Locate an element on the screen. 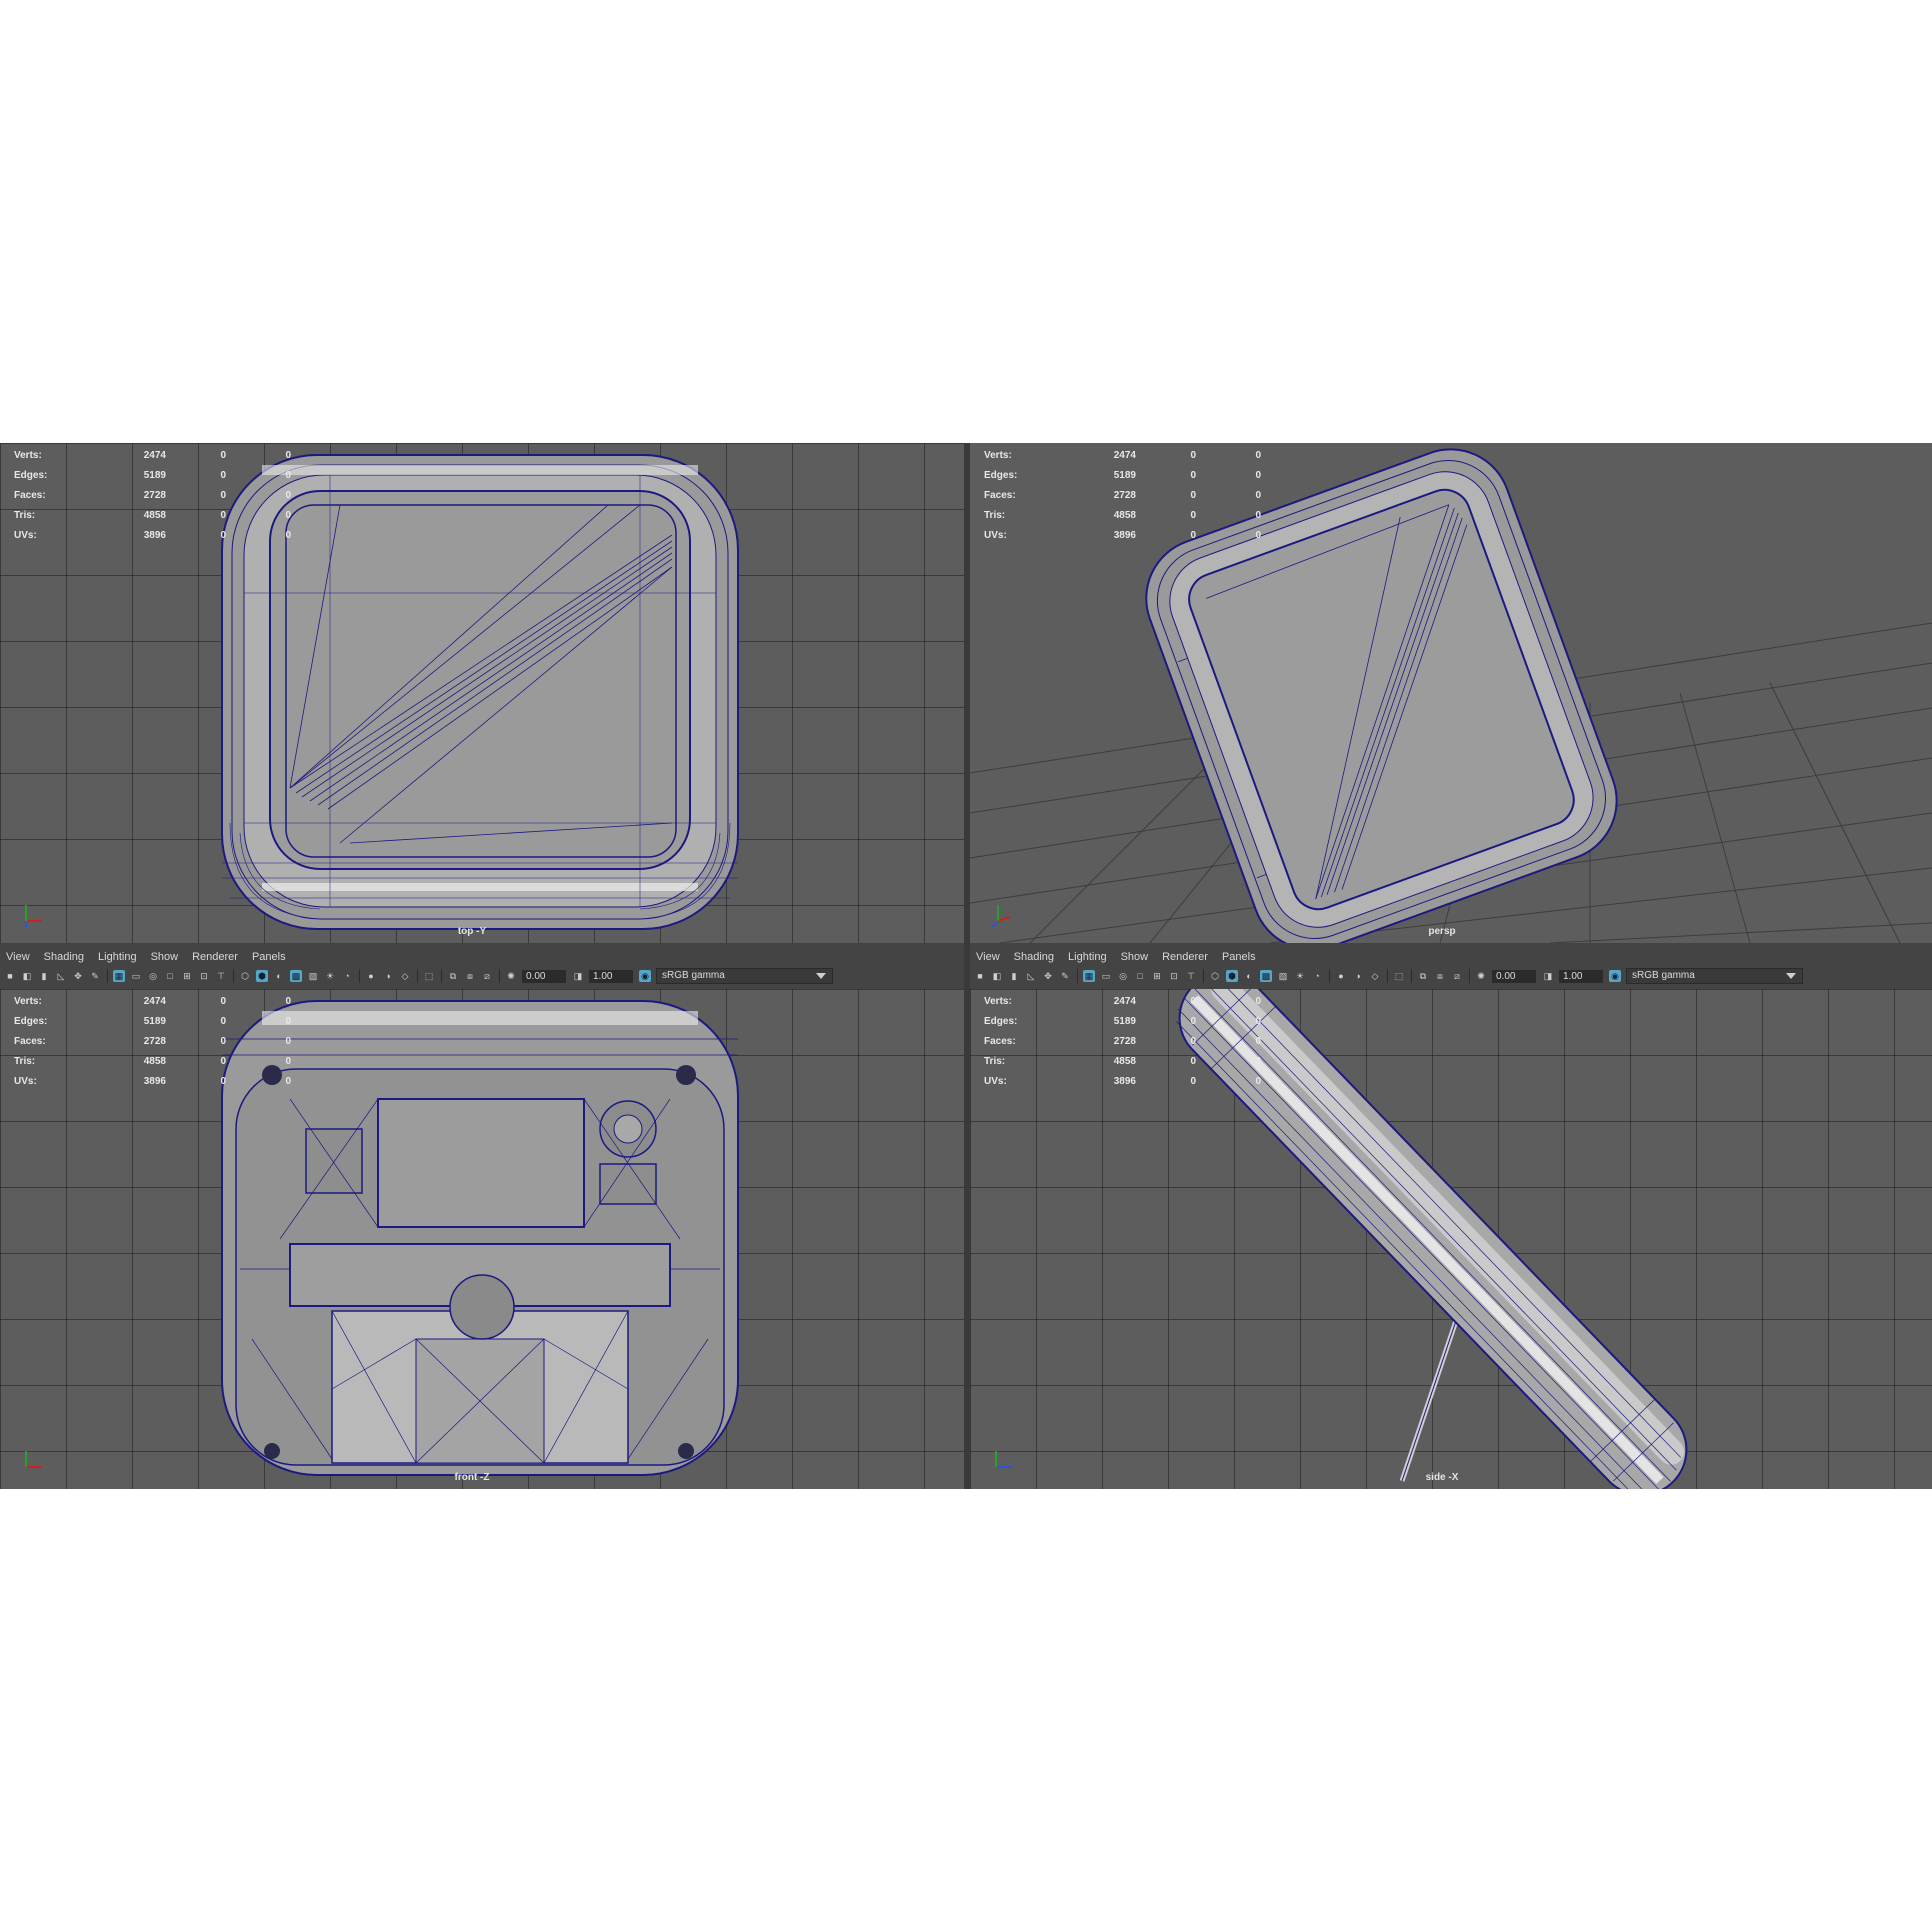  stat-total: 3896 is located at coordinates (154, 1081).